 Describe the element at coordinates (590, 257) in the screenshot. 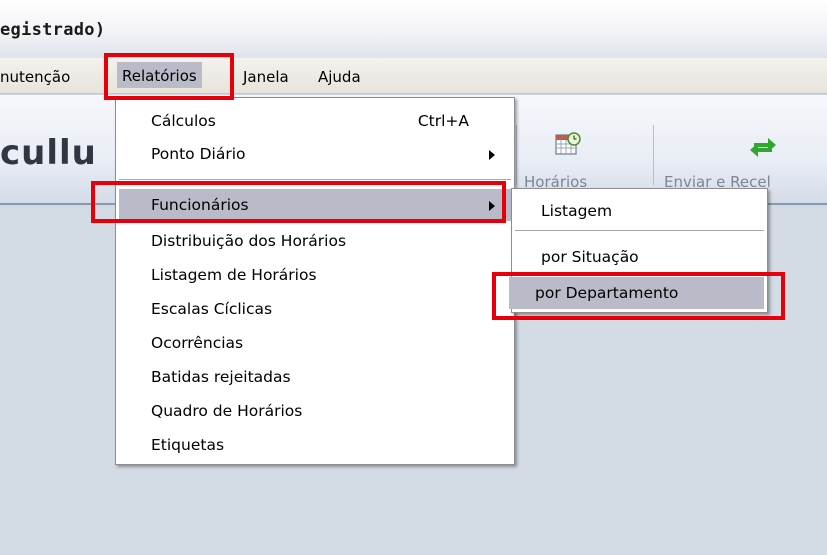

I see `menu-item-label: por Situação` at that location.